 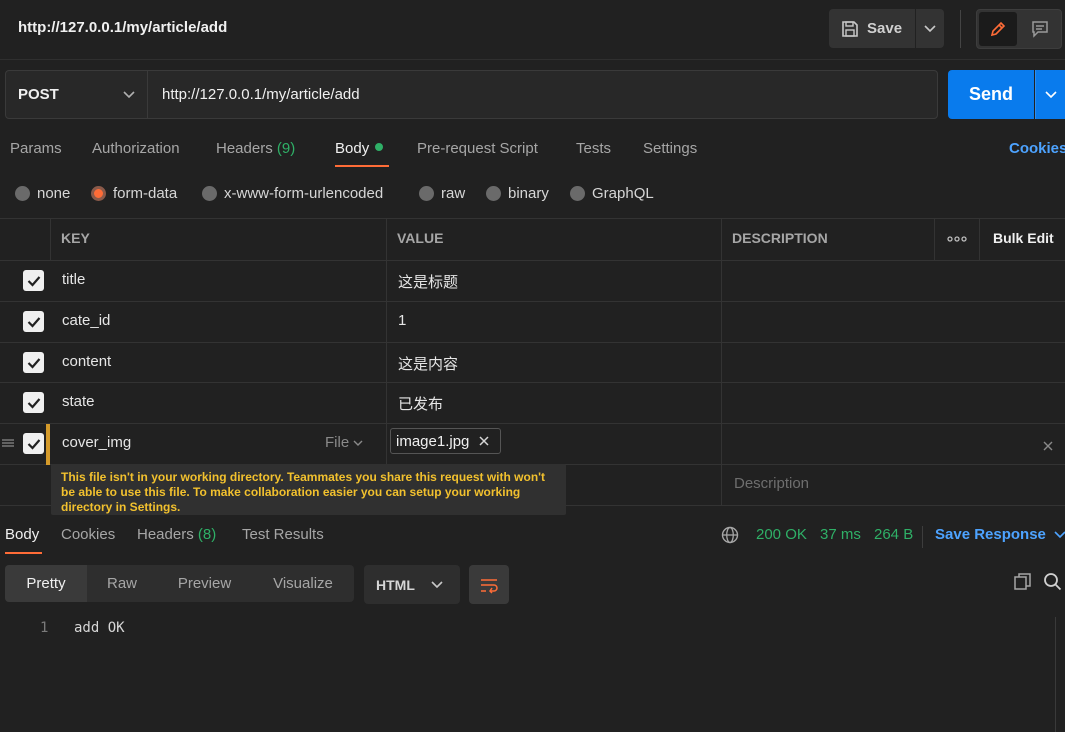 What do you see at coordinates (872, 28) in the screenshot?
I see `save-button: Save` at bounding box center [872, 28].